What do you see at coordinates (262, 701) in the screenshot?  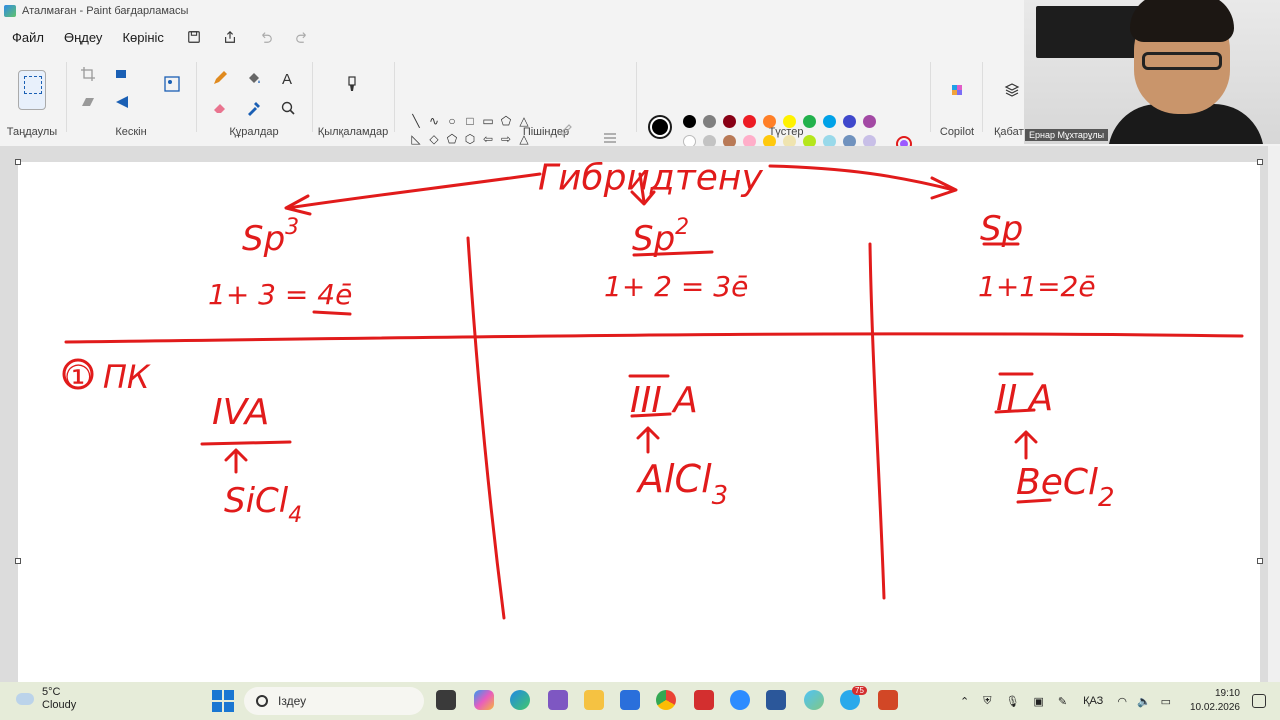 I see `search-icon` at bounding box center [262, 701].